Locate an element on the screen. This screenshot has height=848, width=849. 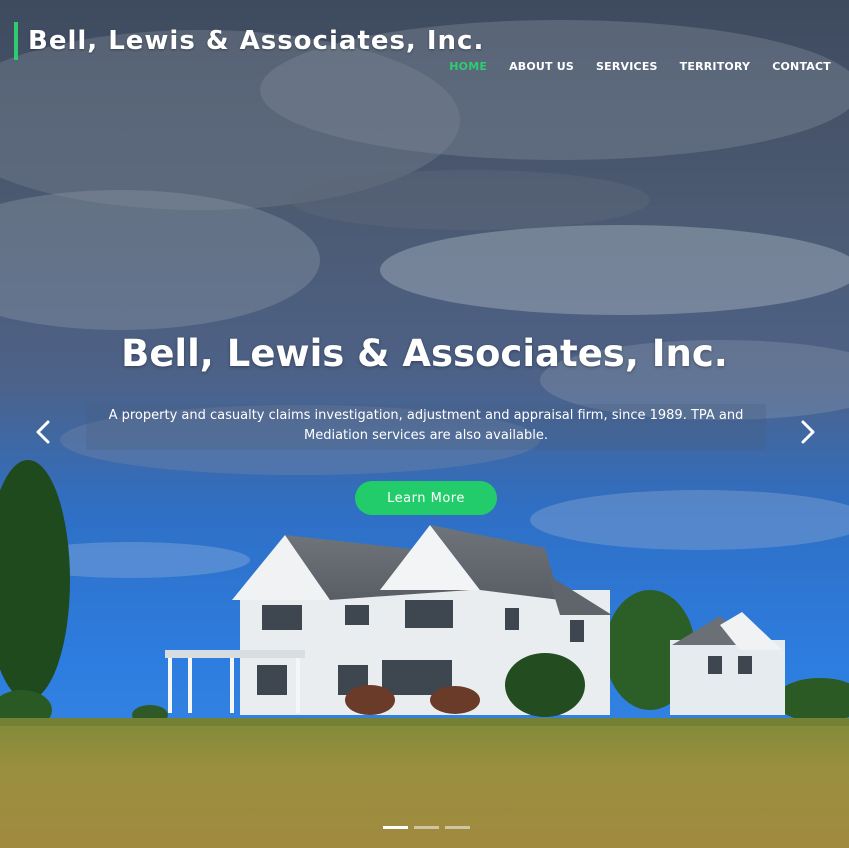
main-nav: HOME ABOUT US SERVICES TERRITORY CONTACT is located at coordinates (640, 66).